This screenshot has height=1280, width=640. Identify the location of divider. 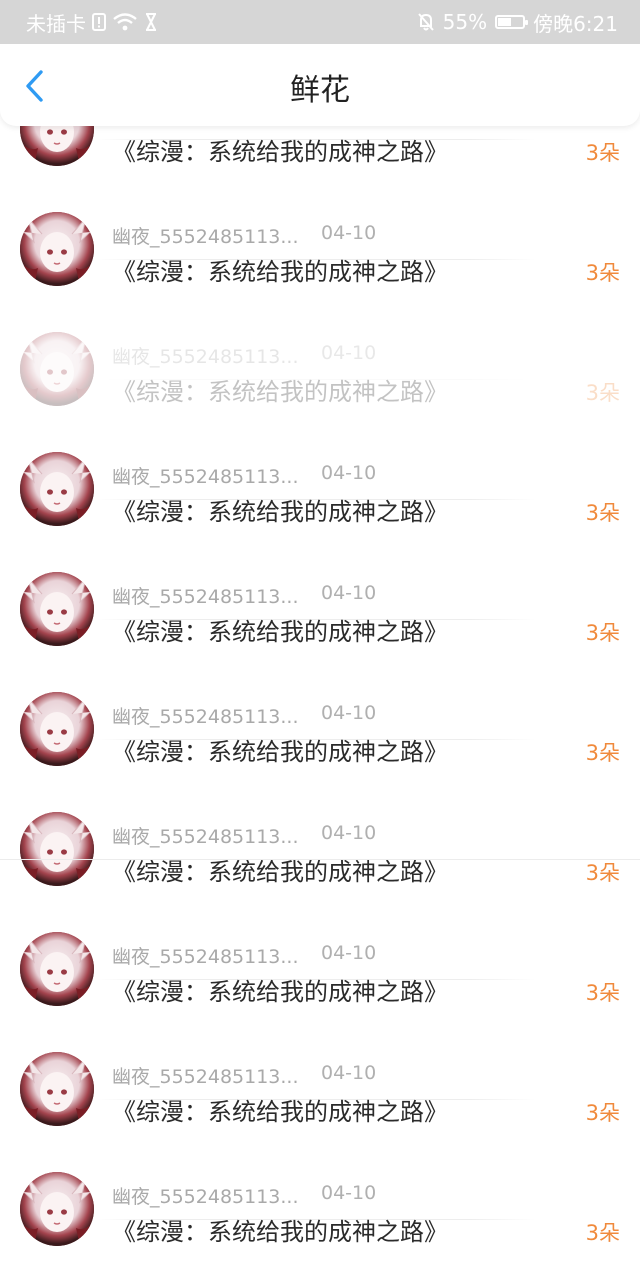
(316, 1219).